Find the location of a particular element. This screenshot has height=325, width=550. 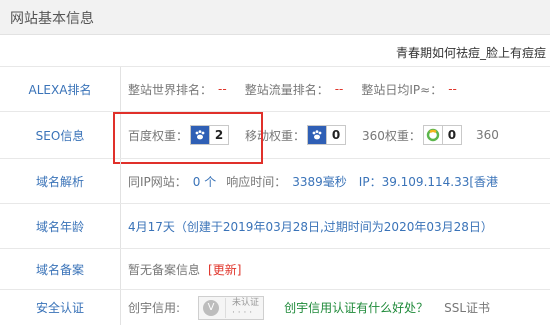

alexa-world-rank-key: 整站世界排名： is located at coordinates (170, 89).